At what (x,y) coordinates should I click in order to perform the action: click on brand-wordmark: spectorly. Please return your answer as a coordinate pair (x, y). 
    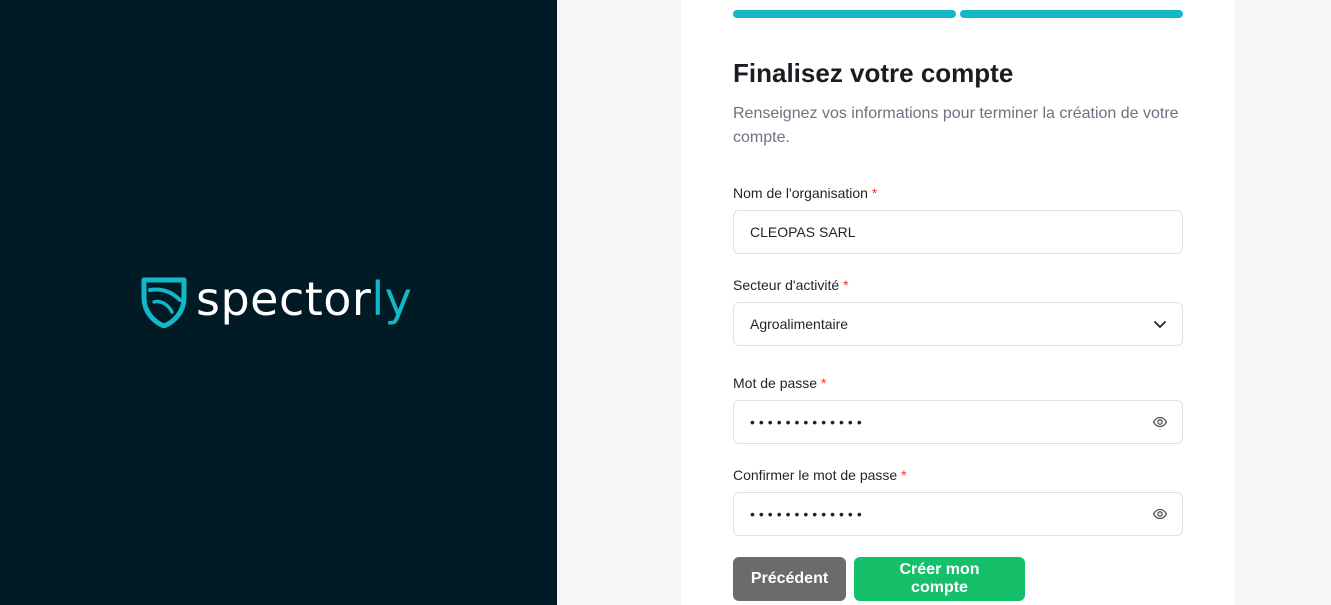
    Looking at the image, I should click on (304, 299).